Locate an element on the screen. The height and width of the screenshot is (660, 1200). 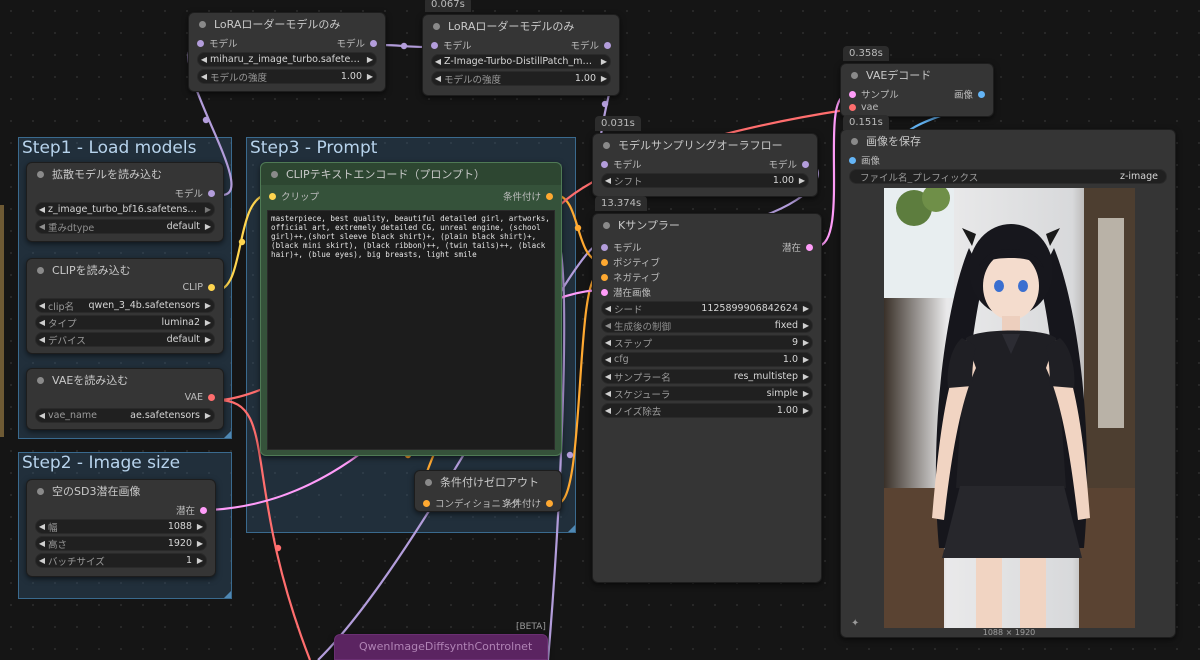
control-after-generate-combo: ◀ 生成後の制御 fixed ▶ is located at coordinates (707, 325).